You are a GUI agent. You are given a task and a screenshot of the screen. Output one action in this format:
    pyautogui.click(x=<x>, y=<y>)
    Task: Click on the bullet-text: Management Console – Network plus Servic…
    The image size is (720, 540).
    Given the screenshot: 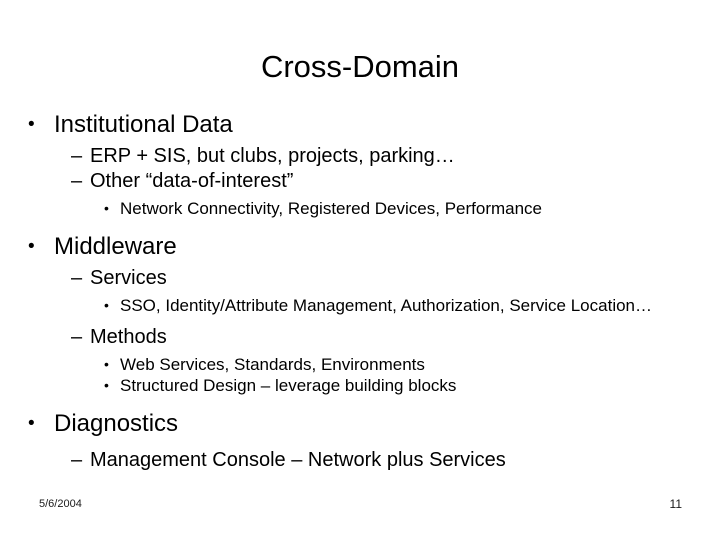 What is the action you would take?
    pyautogui.click(x=298, y=460)
    